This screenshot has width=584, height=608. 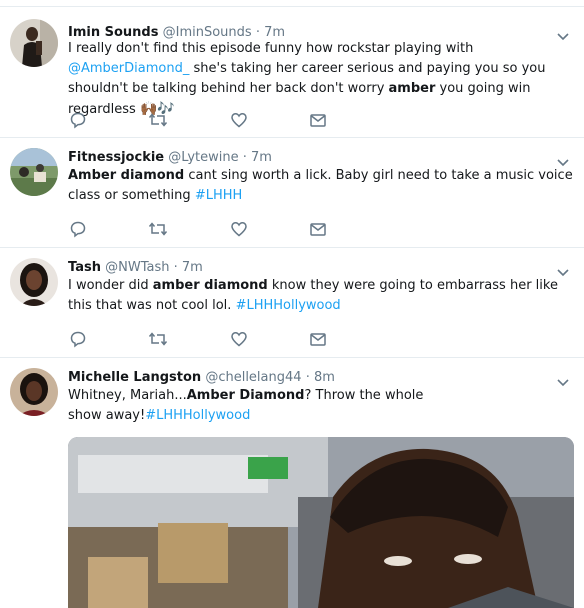 I want to click on display-name: Tash, so click(x=84, y=267).